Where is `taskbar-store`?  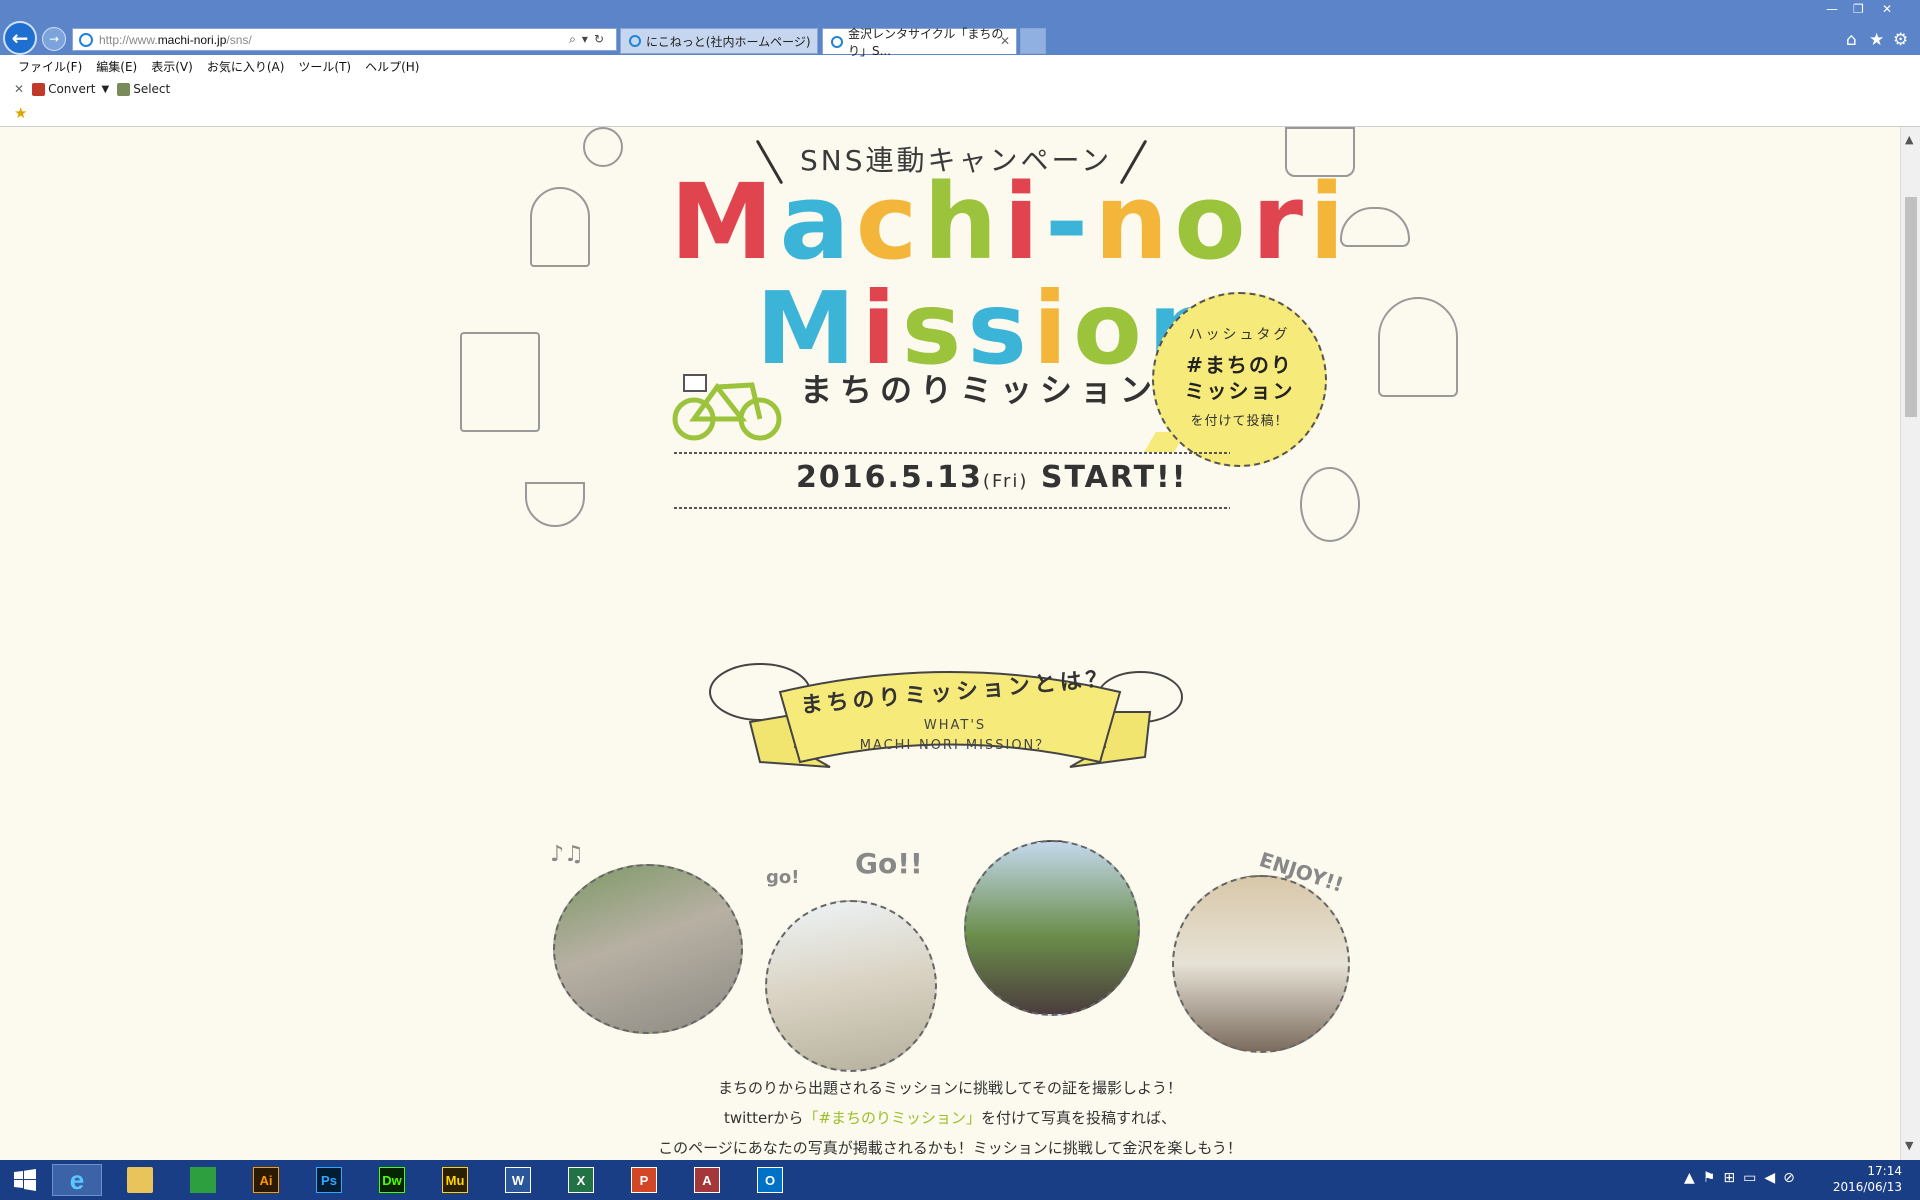 taskbar-store is located at coordinates (203, 1180).